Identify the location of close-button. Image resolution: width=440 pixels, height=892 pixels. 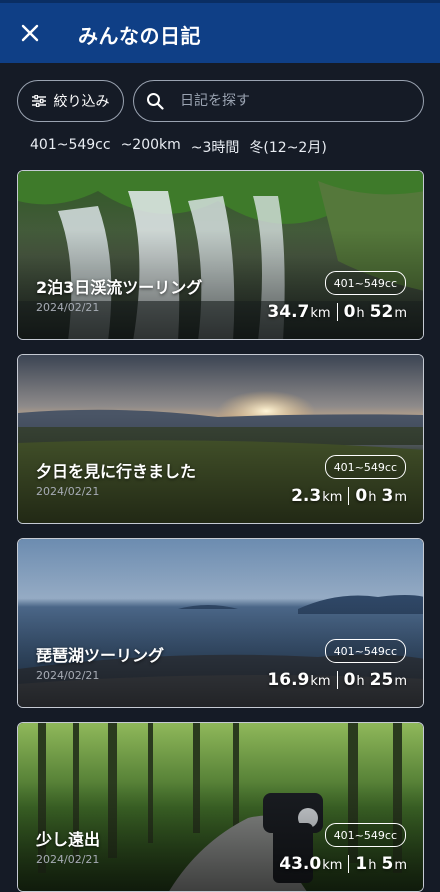
(30, 33).